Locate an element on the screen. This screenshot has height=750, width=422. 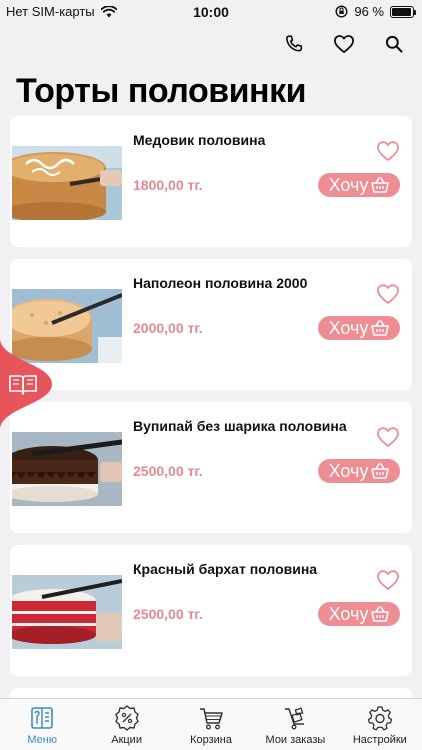
heart-icon is located at coordinates (343, 44).